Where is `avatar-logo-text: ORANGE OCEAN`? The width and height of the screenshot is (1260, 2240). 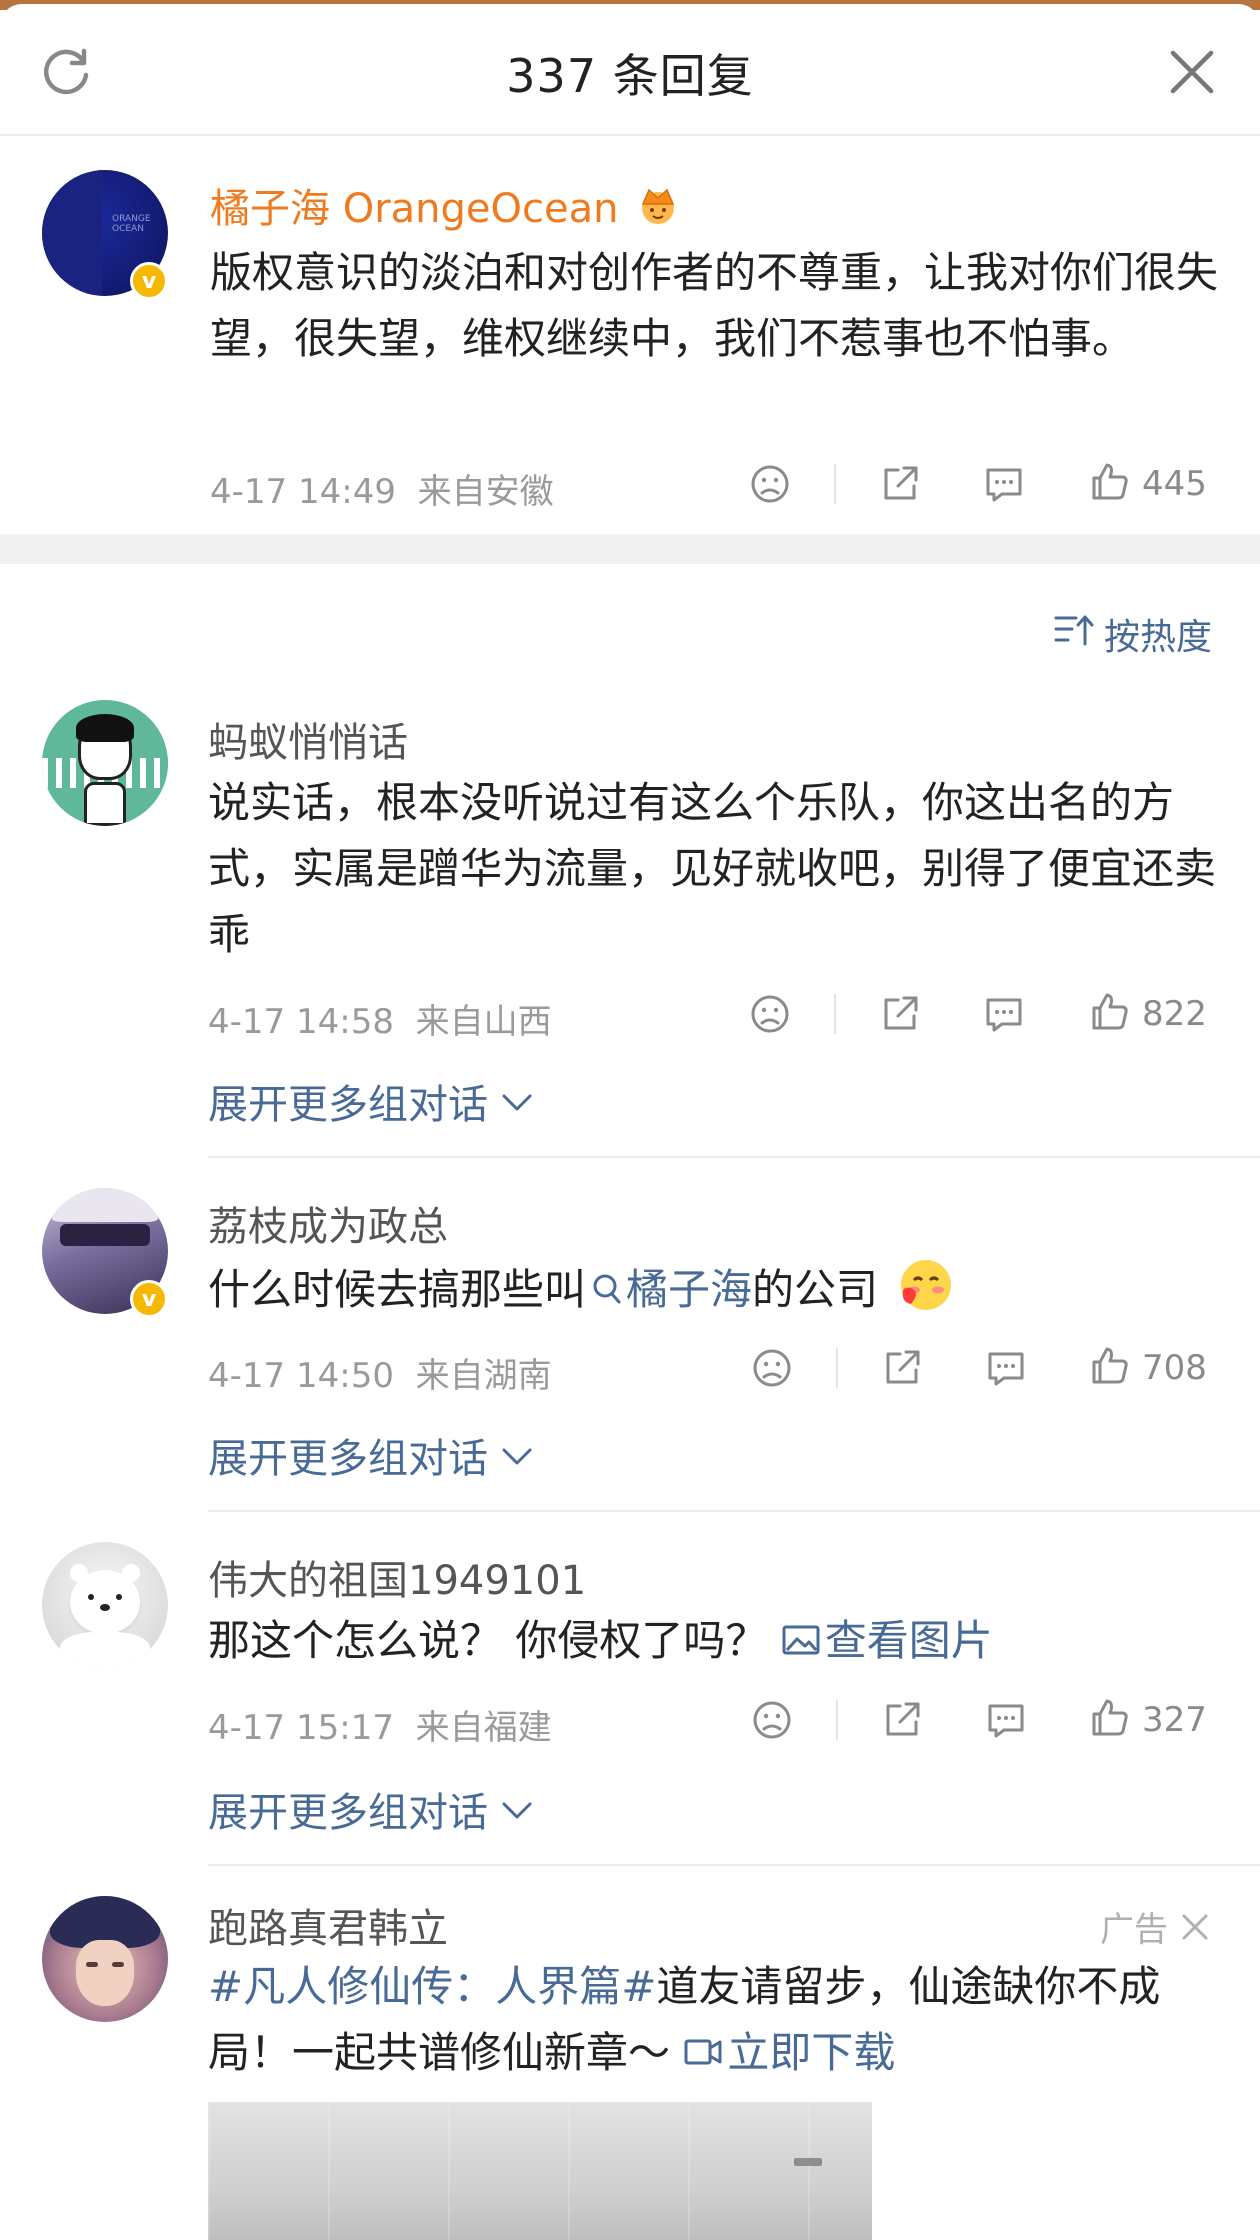 avatar-logo-text: ORANGE OCEAN is located at coordinates (131, 224).